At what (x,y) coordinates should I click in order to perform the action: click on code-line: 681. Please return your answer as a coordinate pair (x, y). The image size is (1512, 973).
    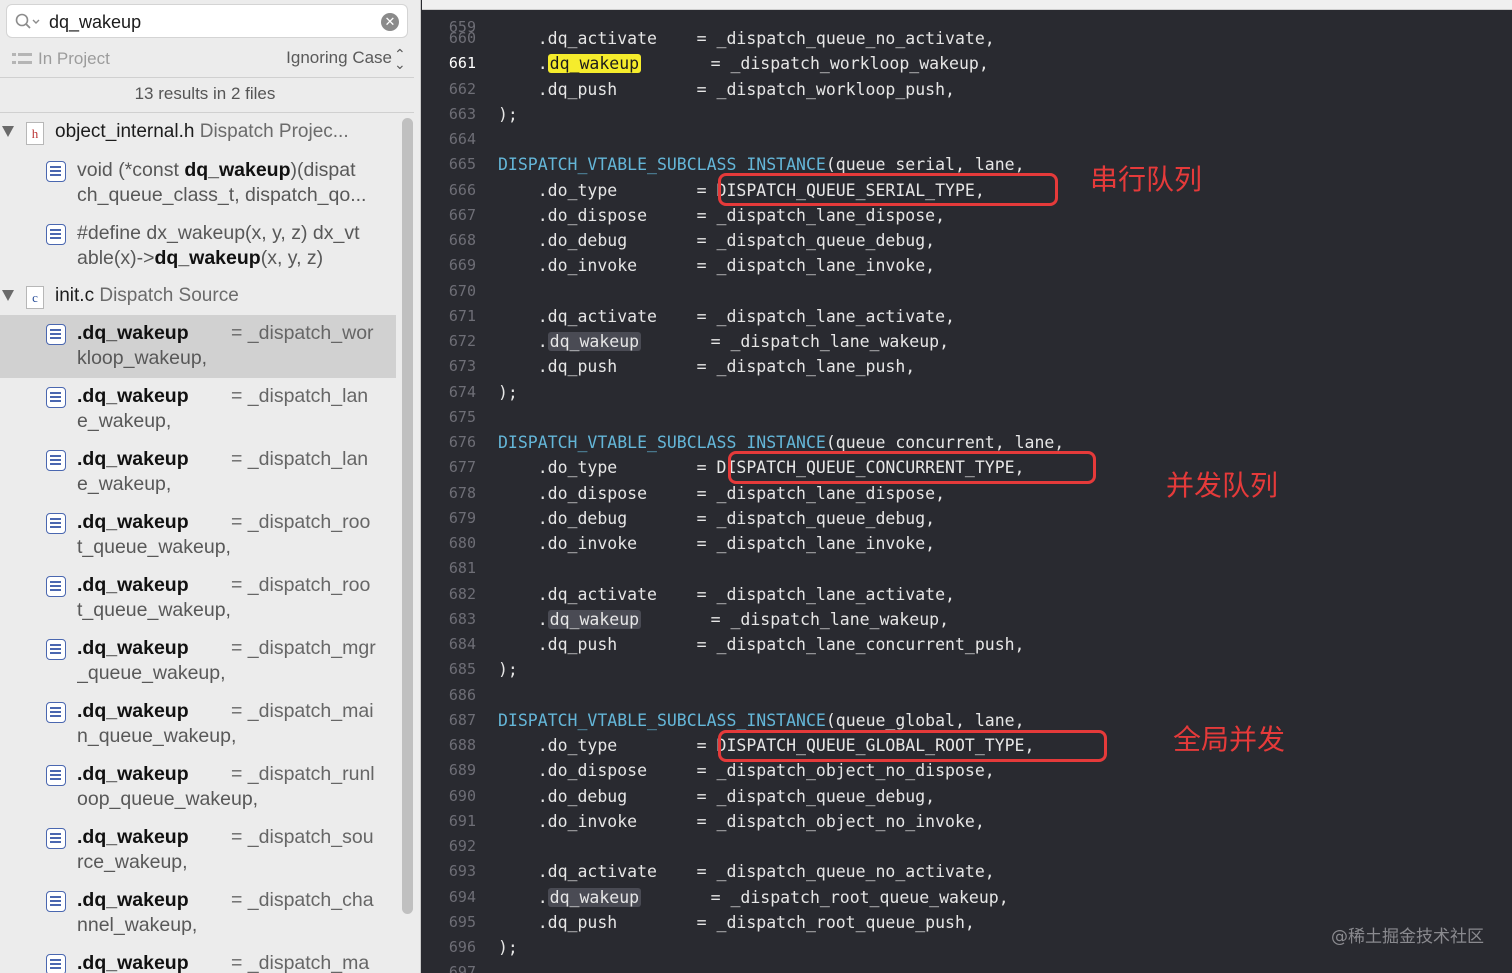
    Looking at the image, I should click on (967, 568).